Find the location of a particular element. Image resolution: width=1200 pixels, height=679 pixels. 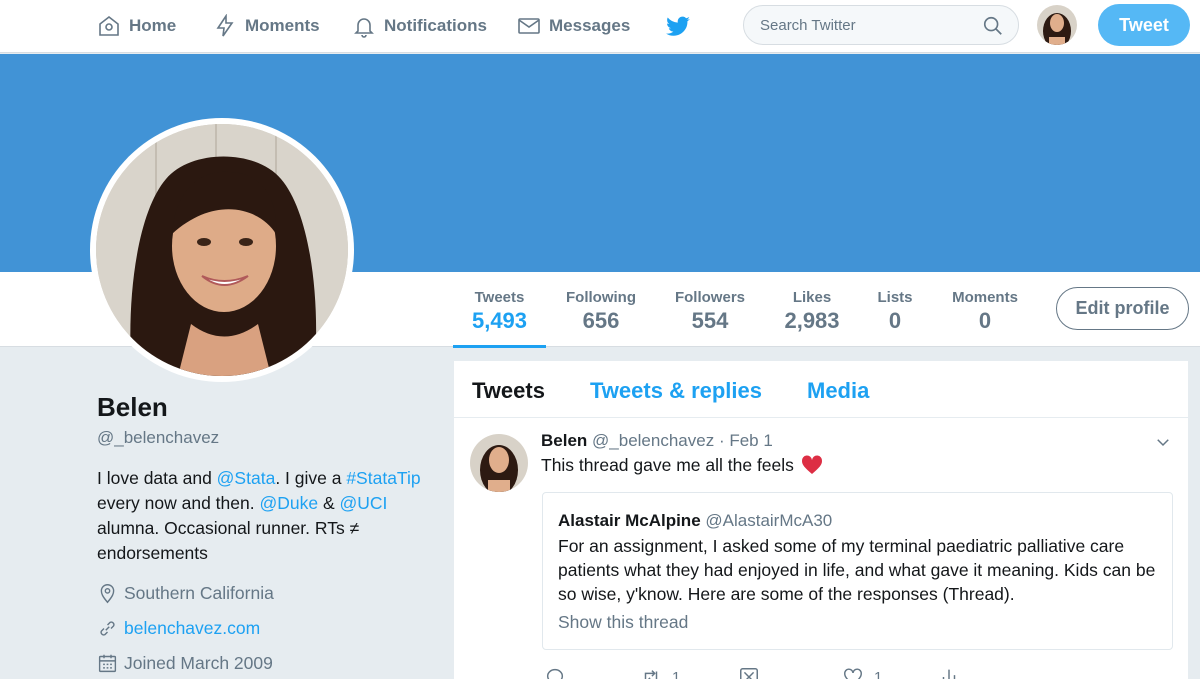

stat-lists: Lists 0 is located at coordinates (895, 309).